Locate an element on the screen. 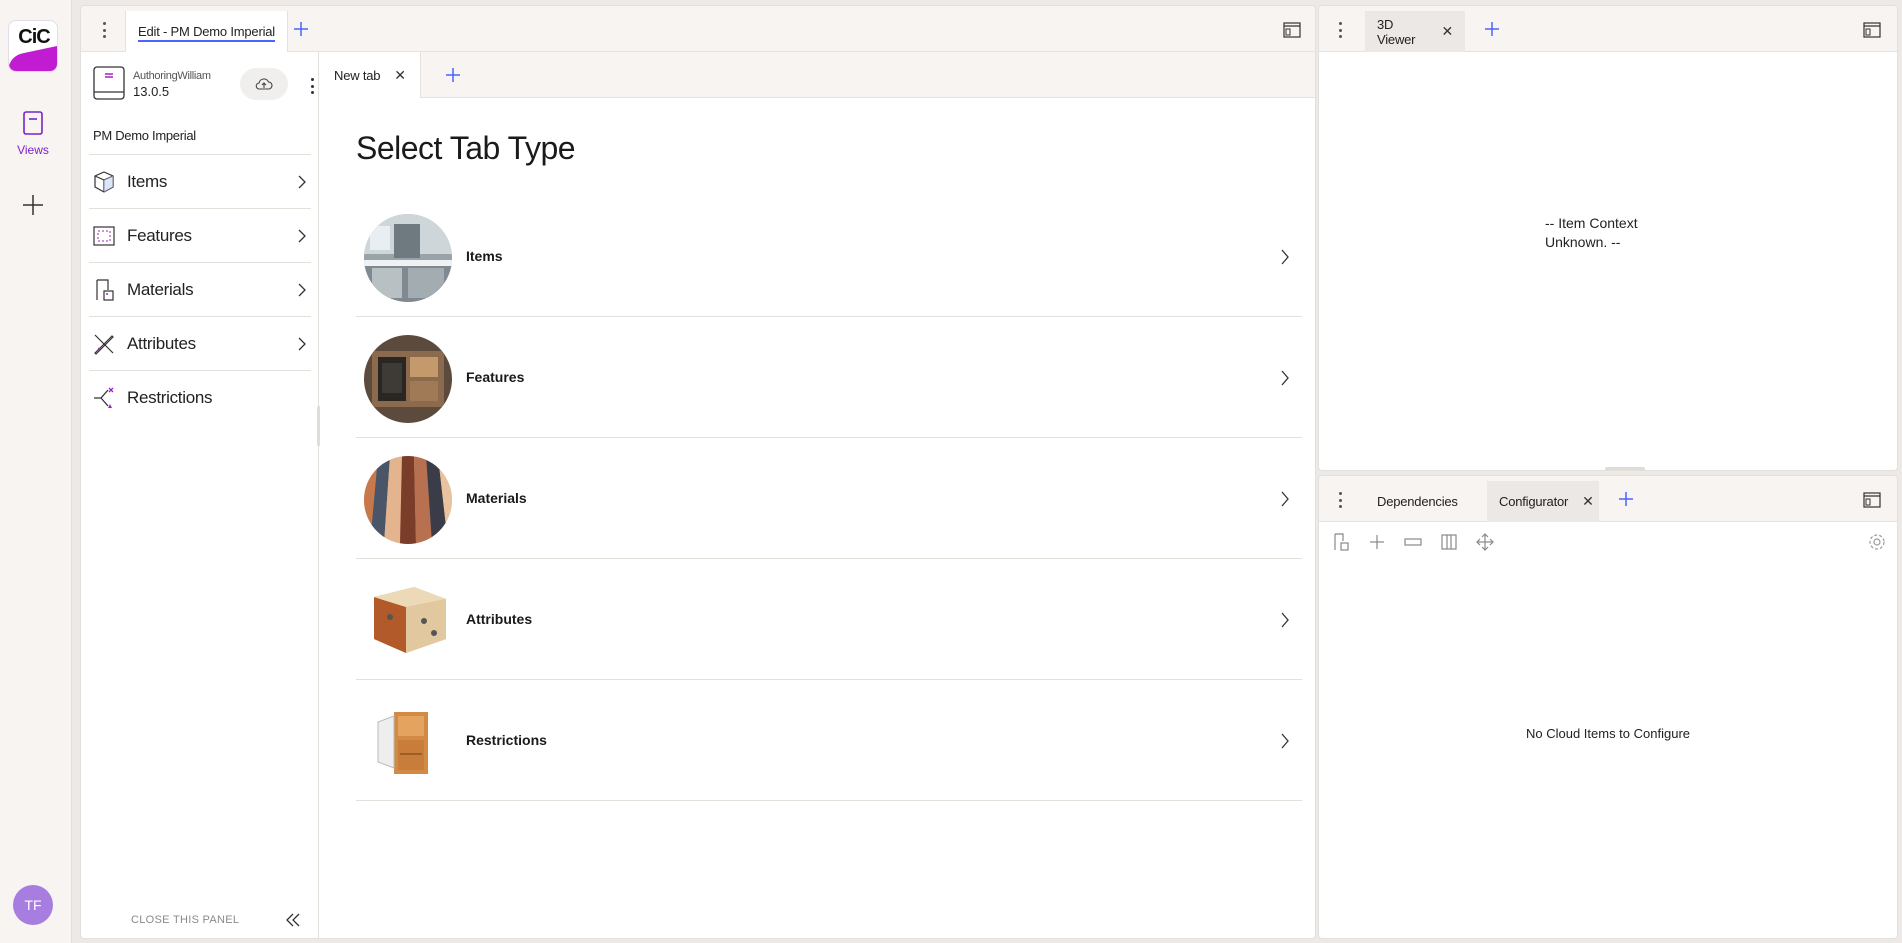  active-tab-indicator is located at coordinates (206, 41).